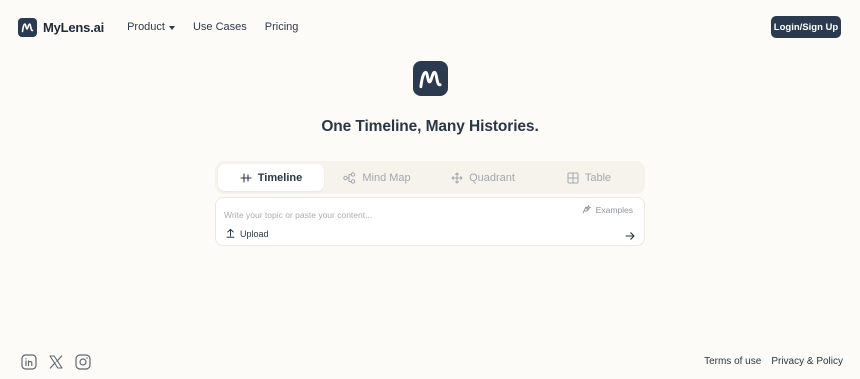 The height and width of the screenshot is (379, 860). I want to click on linkedin-icon, so click(29, 362).